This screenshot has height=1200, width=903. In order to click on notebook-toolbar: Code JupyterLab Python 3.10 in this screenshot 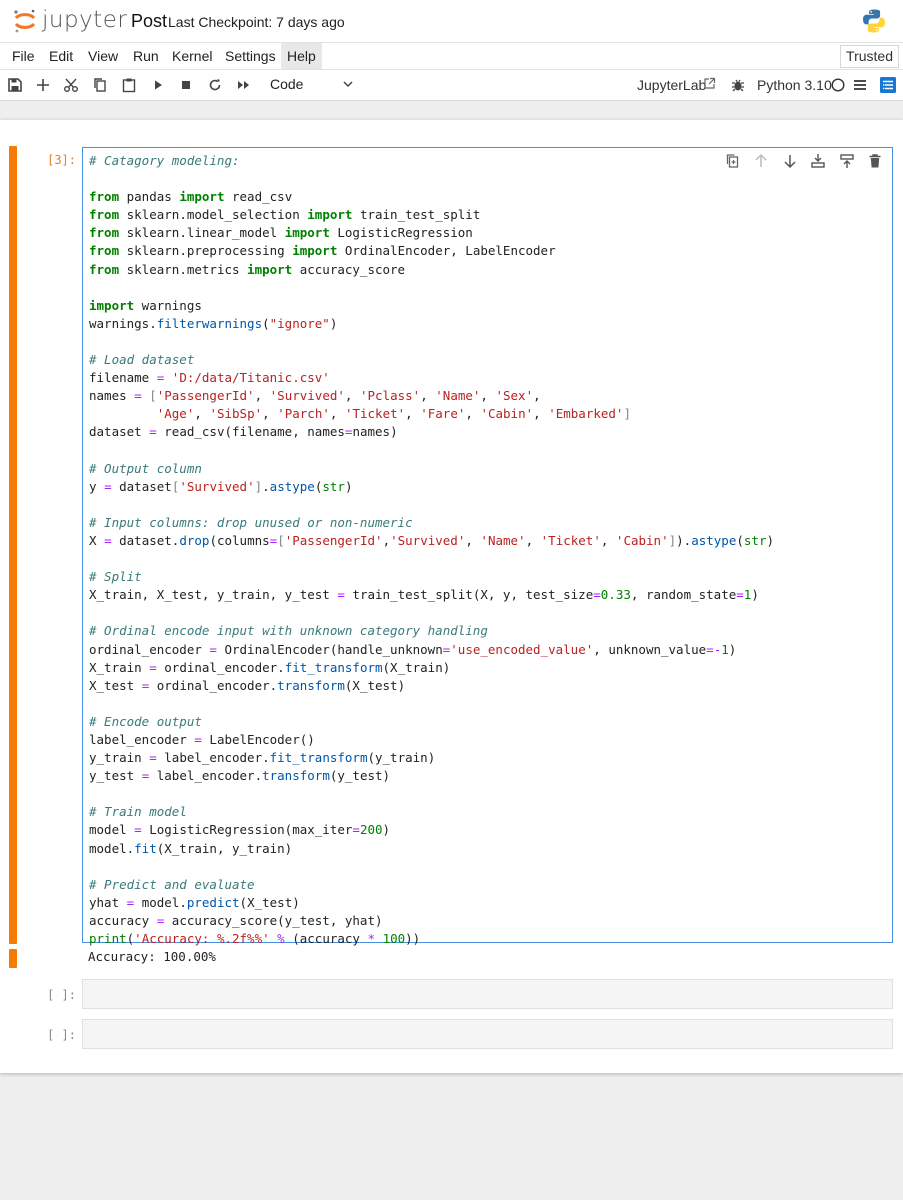, I will do `click(451, 85)`.